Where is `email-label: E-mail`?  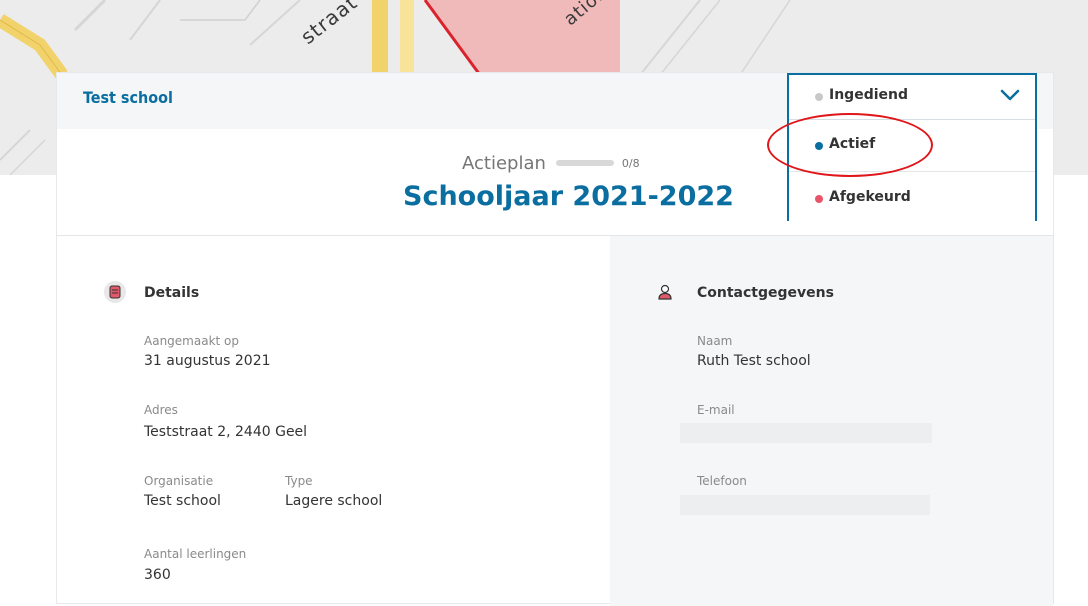 email-label: E-mail is located at coordinates (716, 410).